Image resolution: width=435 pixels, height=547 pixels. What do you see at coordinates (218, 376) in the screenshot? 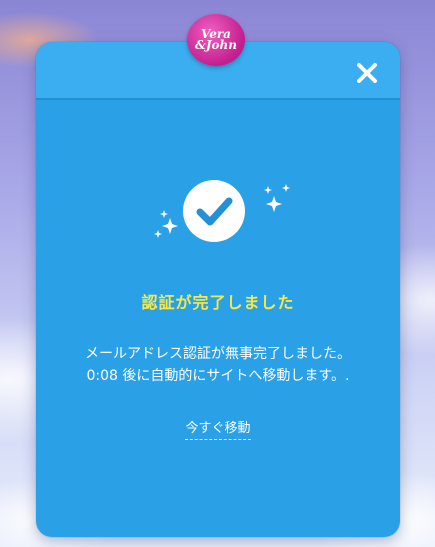
I see `message-line-2: 0:08 後に自動的にサイトへ移動します。.` at bounding box center [218, 376].